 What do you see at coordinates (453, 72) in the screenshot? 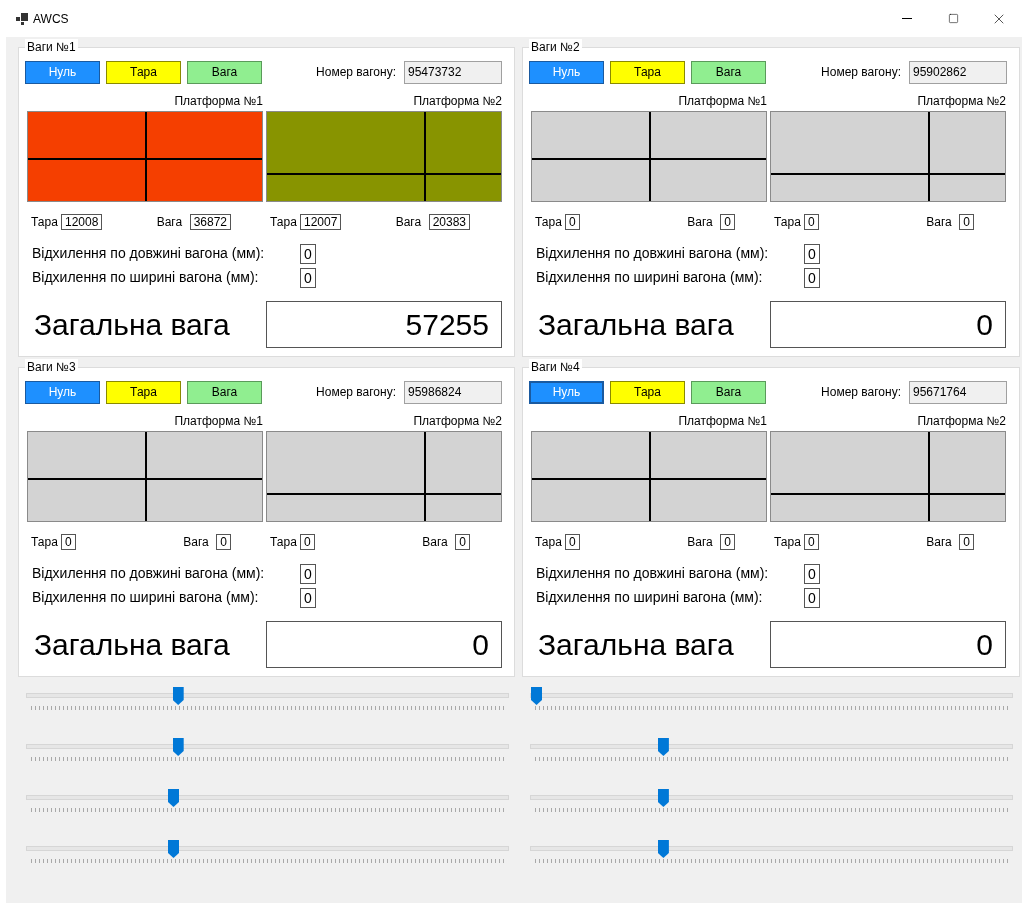
I see `wagon-number-field: 95473732` at bounding box center [453, 72].